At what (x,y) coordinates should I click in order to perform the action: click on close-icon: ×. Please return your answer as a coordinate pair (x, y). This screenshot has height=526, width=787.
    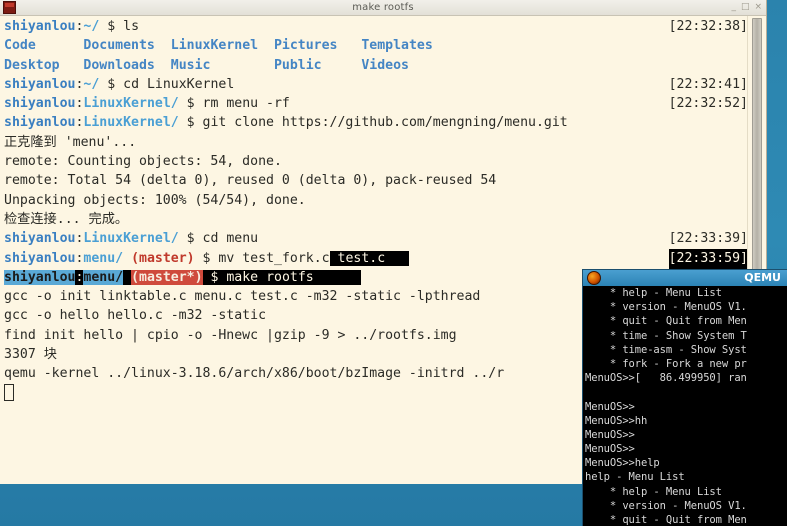
    Looking at the image, I should click on (758, 7).